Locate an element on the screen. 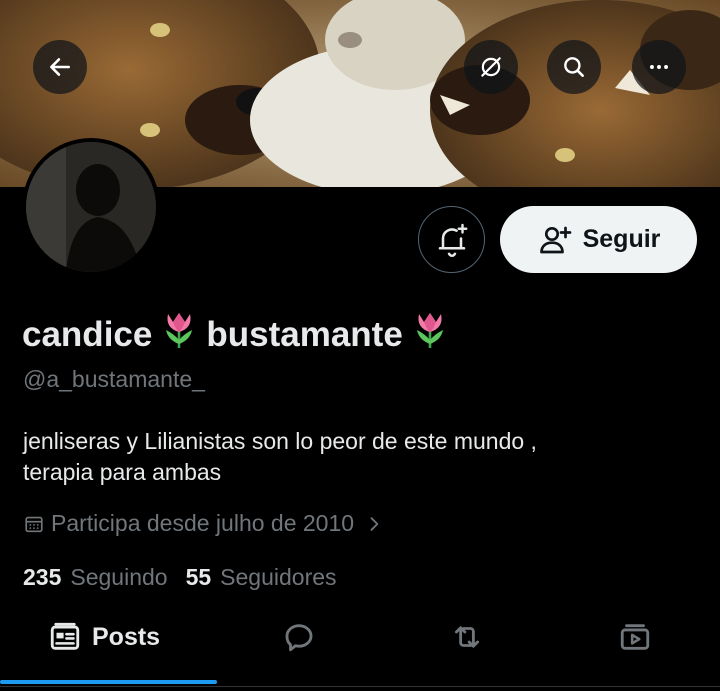 The height and width of the screenshot is (691, 720). chevron-right-icon is located at coordinates (374, 523).